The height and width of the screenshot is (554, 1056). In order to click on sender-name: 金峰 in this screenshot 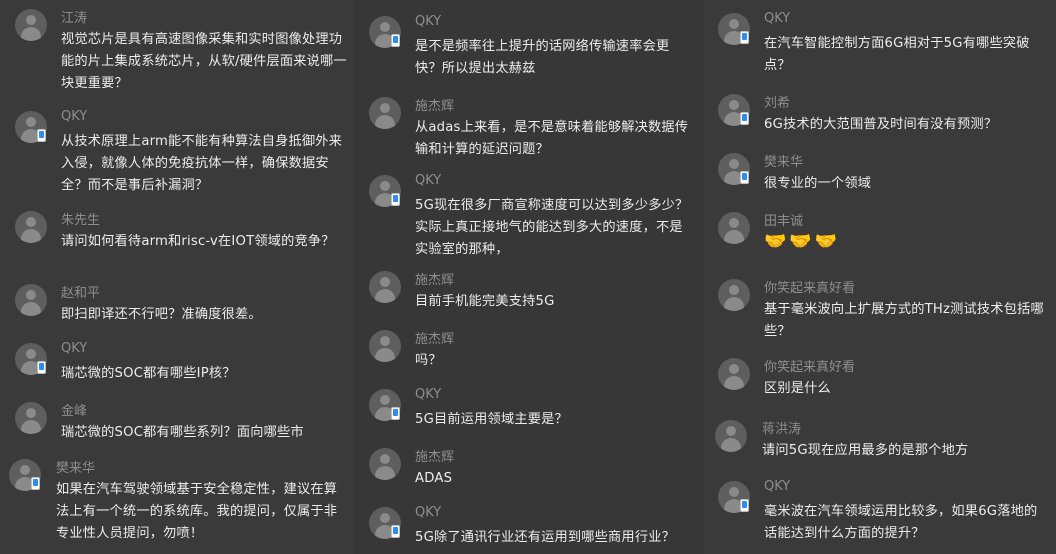, I will do `click(74, 409)`.